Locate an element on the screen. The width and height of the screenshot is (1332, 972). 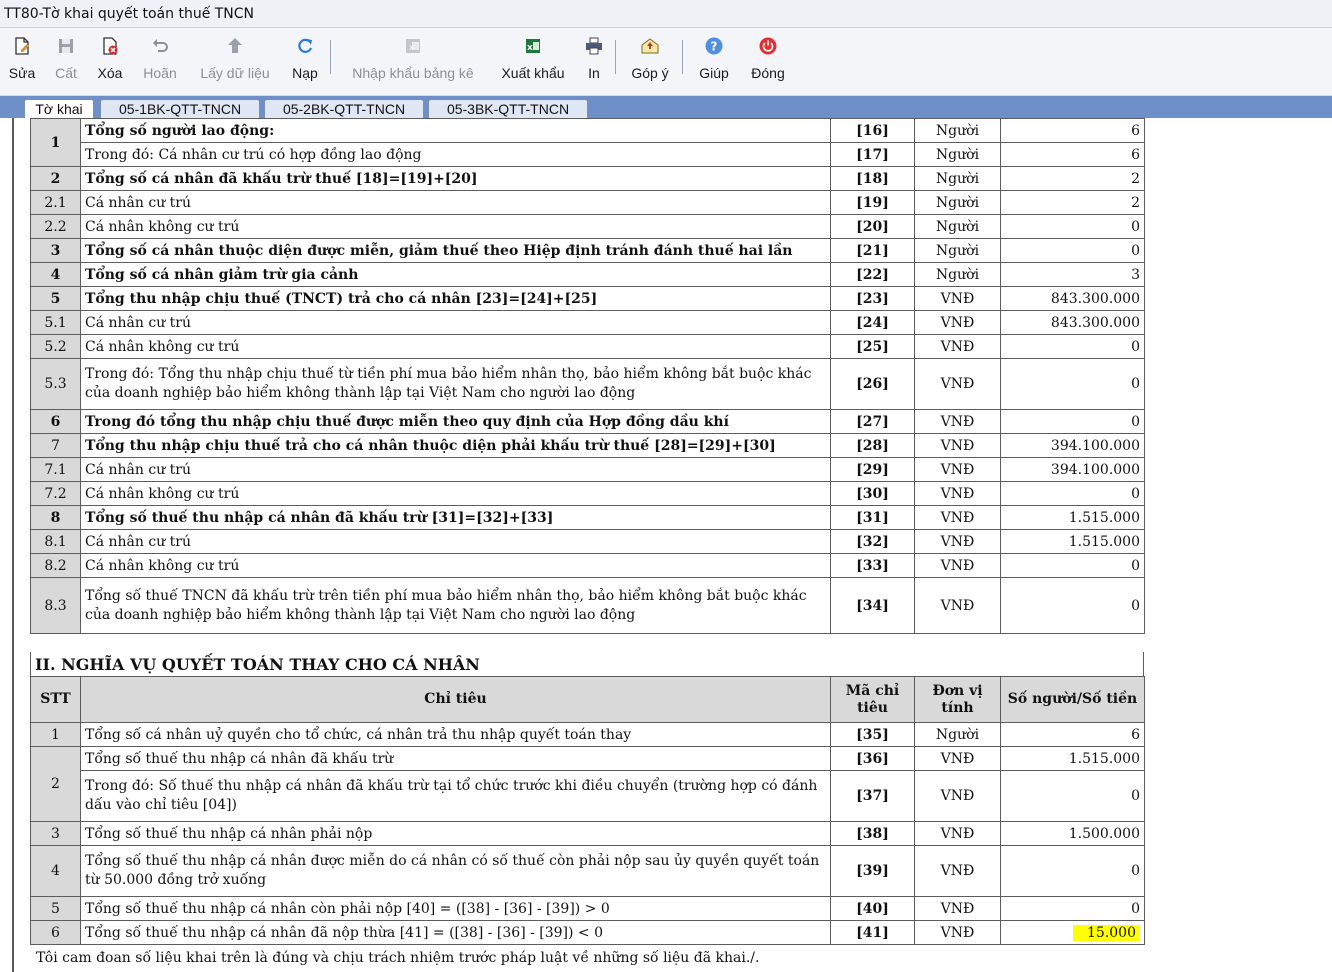
code-cell: [34] is located at coordinates (872, 605).